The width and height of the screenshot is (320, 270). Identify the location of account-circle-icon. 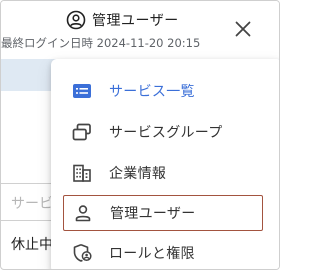
(76, 20).